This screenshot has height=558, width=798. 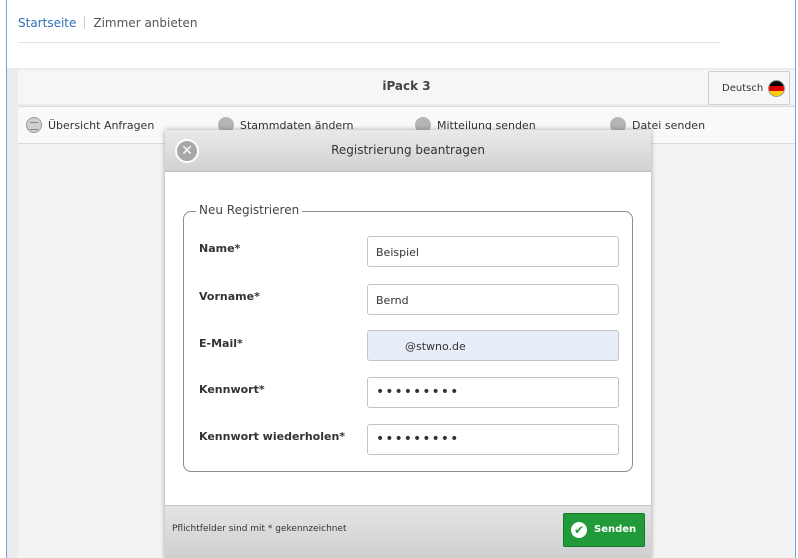 I want to click on app-title-bar: iPack 3, so click(x=406, y=87).